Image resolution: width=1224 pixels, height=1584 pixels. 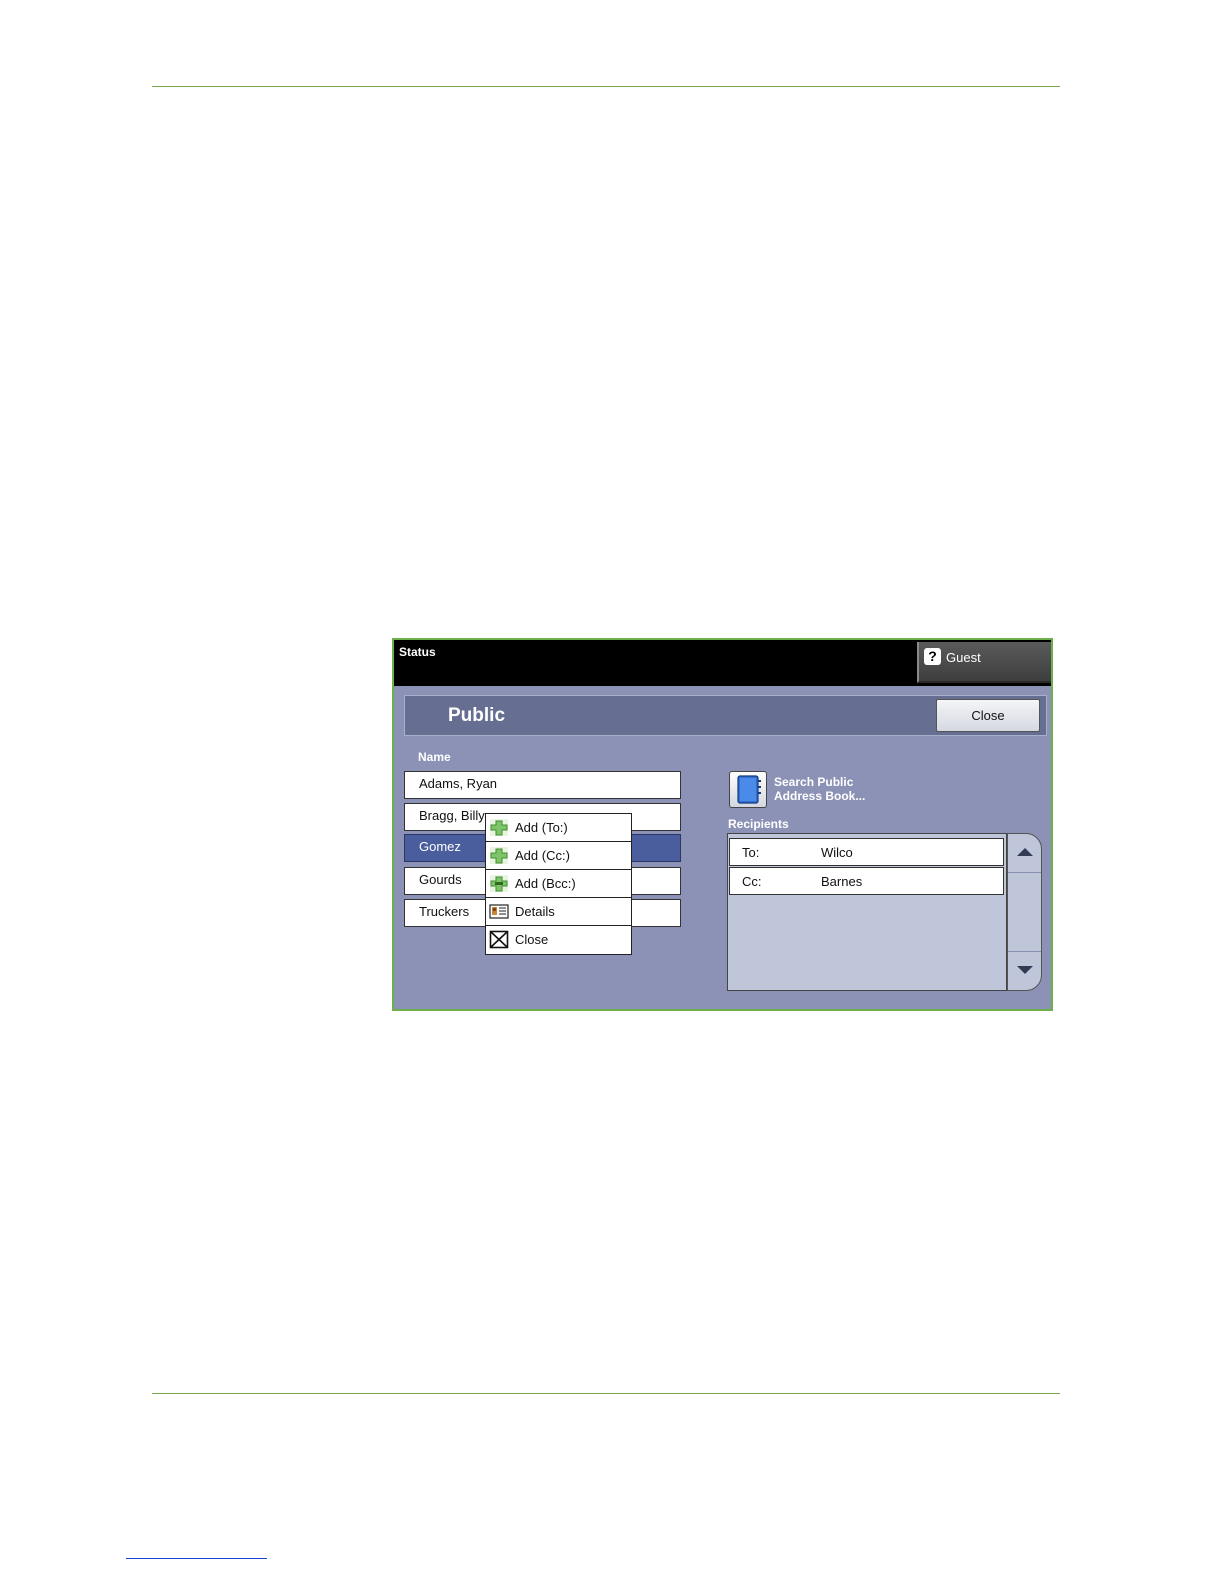 I want to click on name-row-label: Gourds, so click(x=440, y=879).